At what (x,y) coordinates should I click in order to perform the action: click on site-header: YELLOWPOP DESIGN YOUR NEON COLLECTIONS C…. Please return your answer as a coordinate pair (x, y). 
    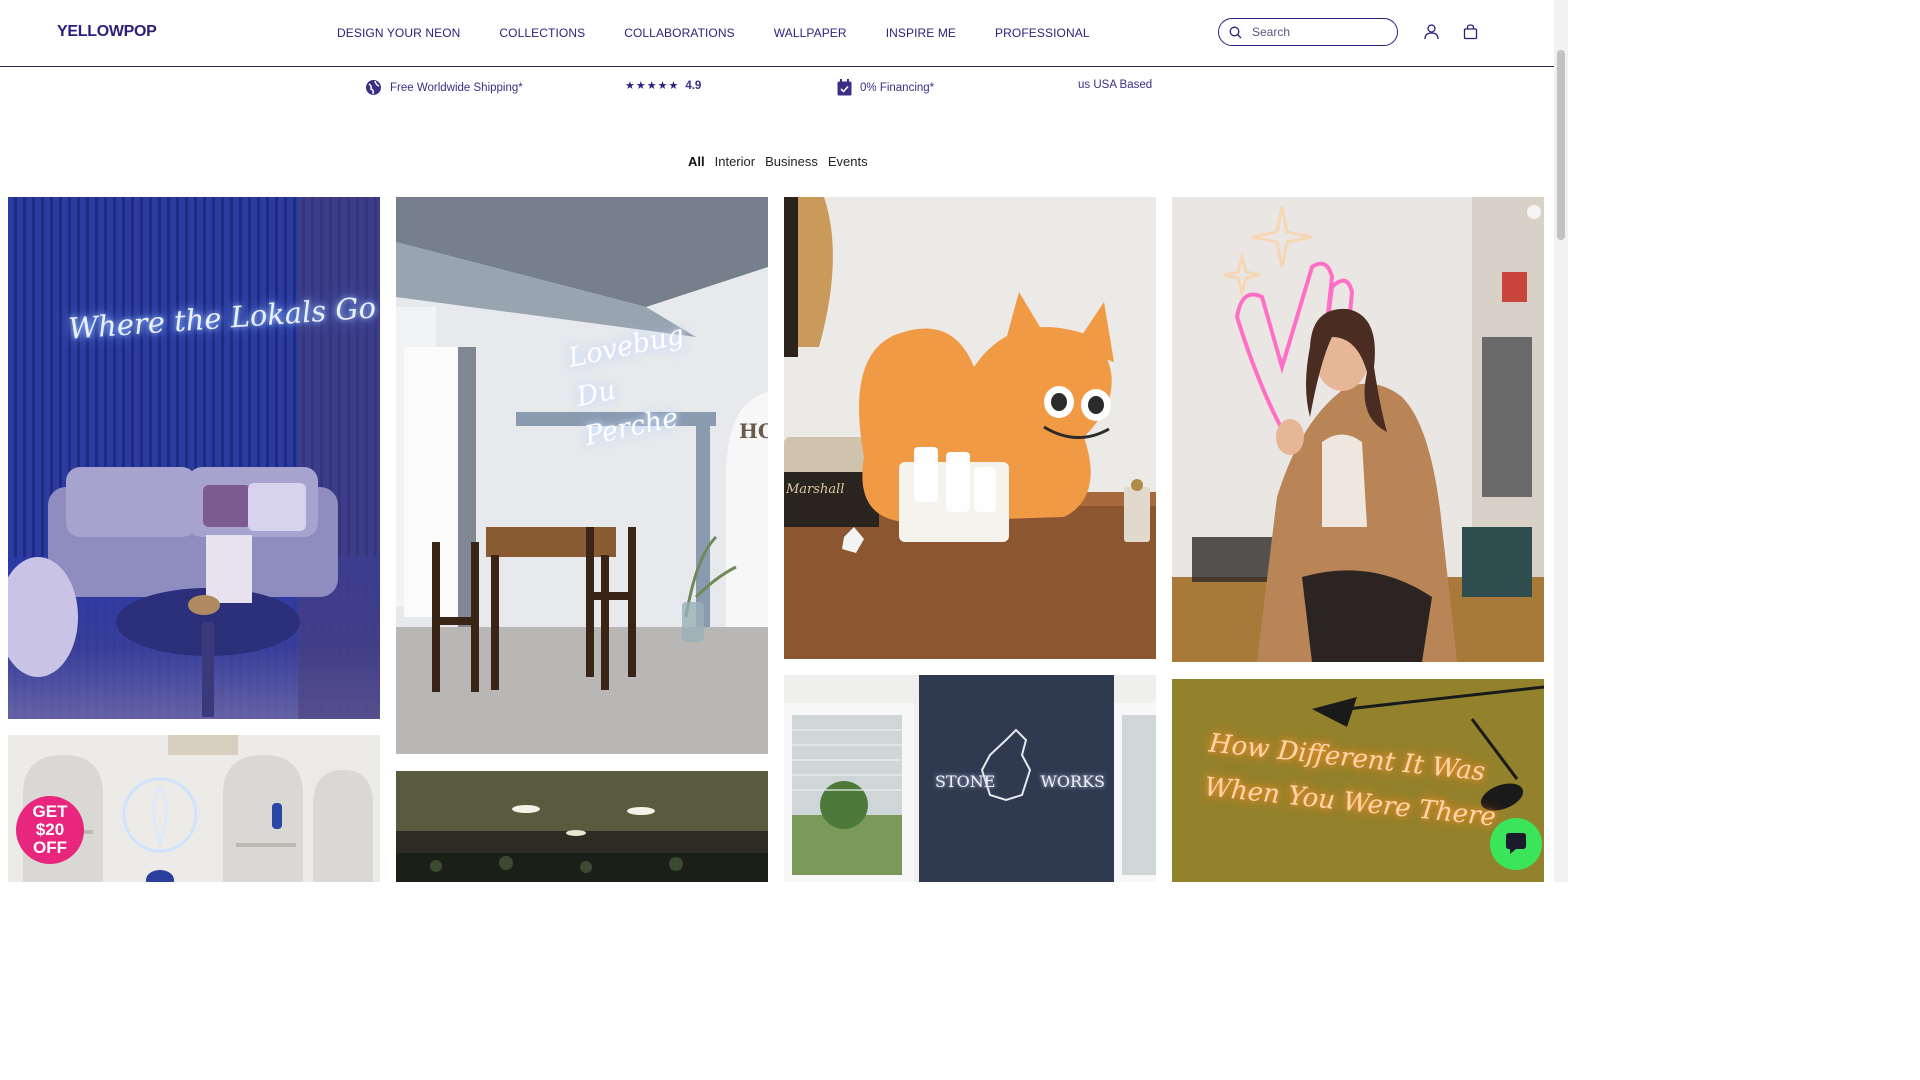
    Looking at the image, I should click on (777, 33).